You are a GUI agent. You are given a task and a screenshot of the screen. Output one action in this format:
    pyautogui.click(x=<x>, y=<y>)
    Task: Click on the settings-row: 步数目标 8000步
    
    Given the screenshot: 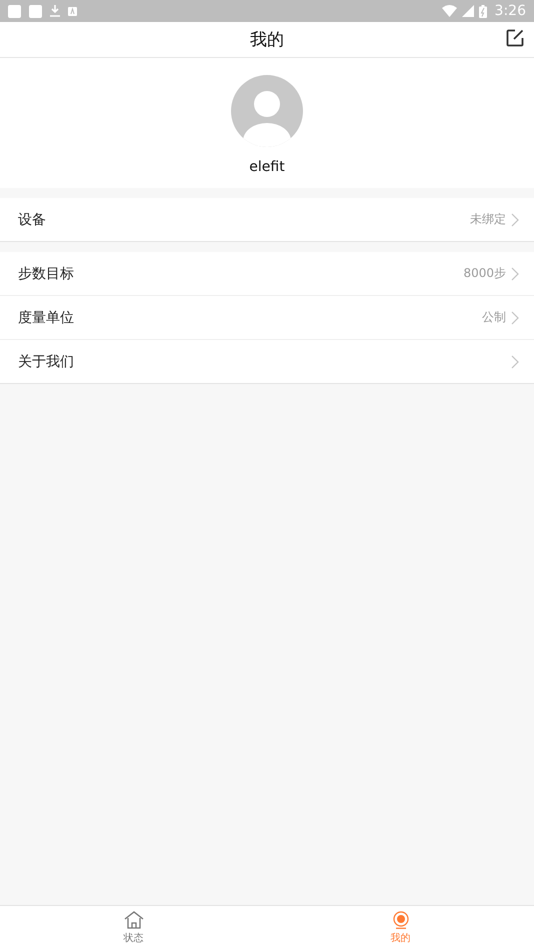 What is the action you would take?
    pyautogui.click(x=267, y=273)
    